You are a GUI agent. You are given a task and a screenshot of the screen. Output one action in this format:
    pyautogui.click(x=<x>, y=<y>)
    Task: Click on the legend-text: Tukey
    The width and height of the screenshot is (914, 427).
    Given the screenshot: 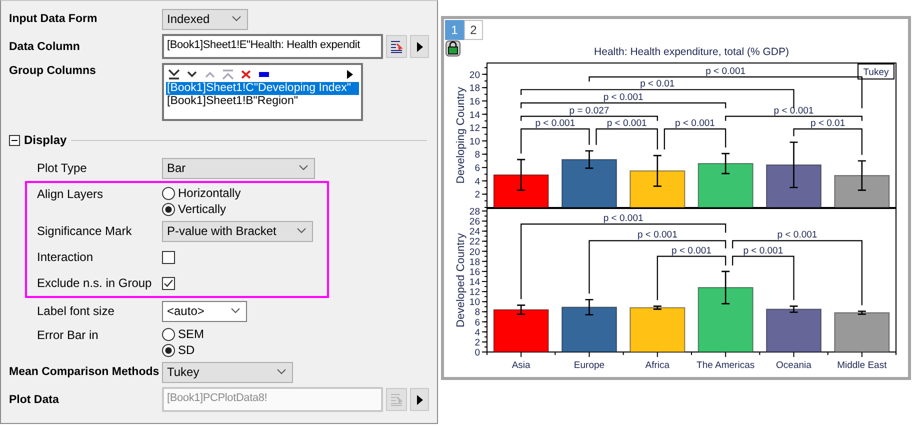 What is the action you would take?
    pyautogui.click(x=876, y=72)
    